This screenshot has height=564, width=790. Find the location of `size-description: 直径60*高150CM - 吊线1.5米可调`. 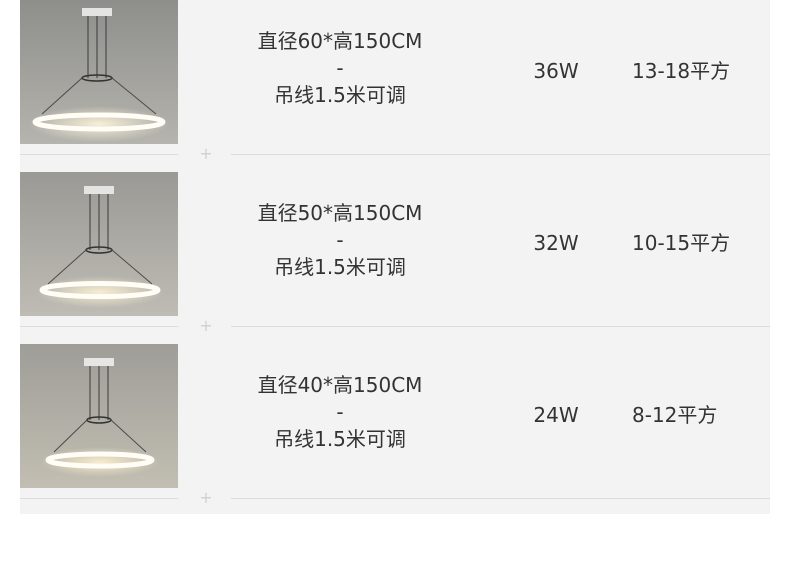

size-description: 直径60*高150CM - 吊线1.5米可调 is located at coordinates (340, 68).